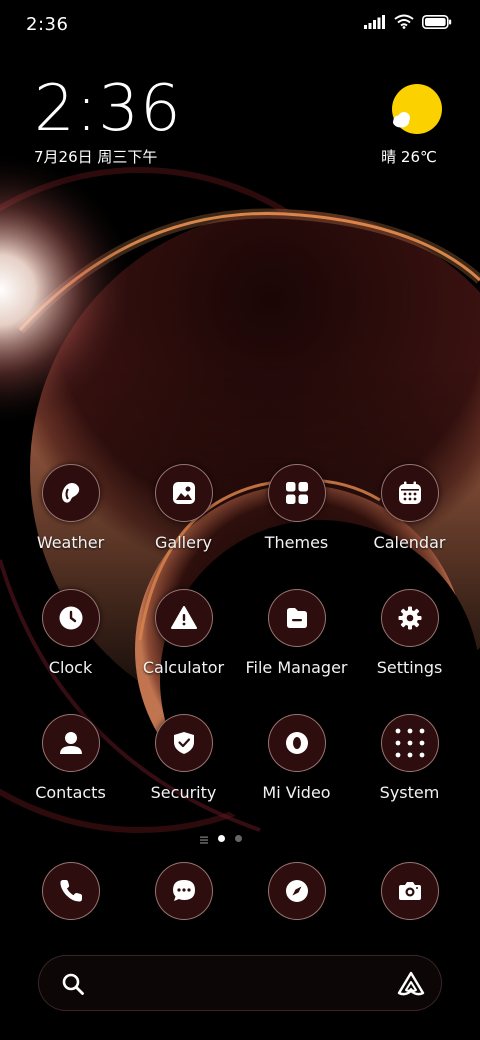 Image resolution: width=480 pixels, height=1040 pixels. Describe the element at coordinates (296, 743) in the screenshot. I see `video-icon` at that location.